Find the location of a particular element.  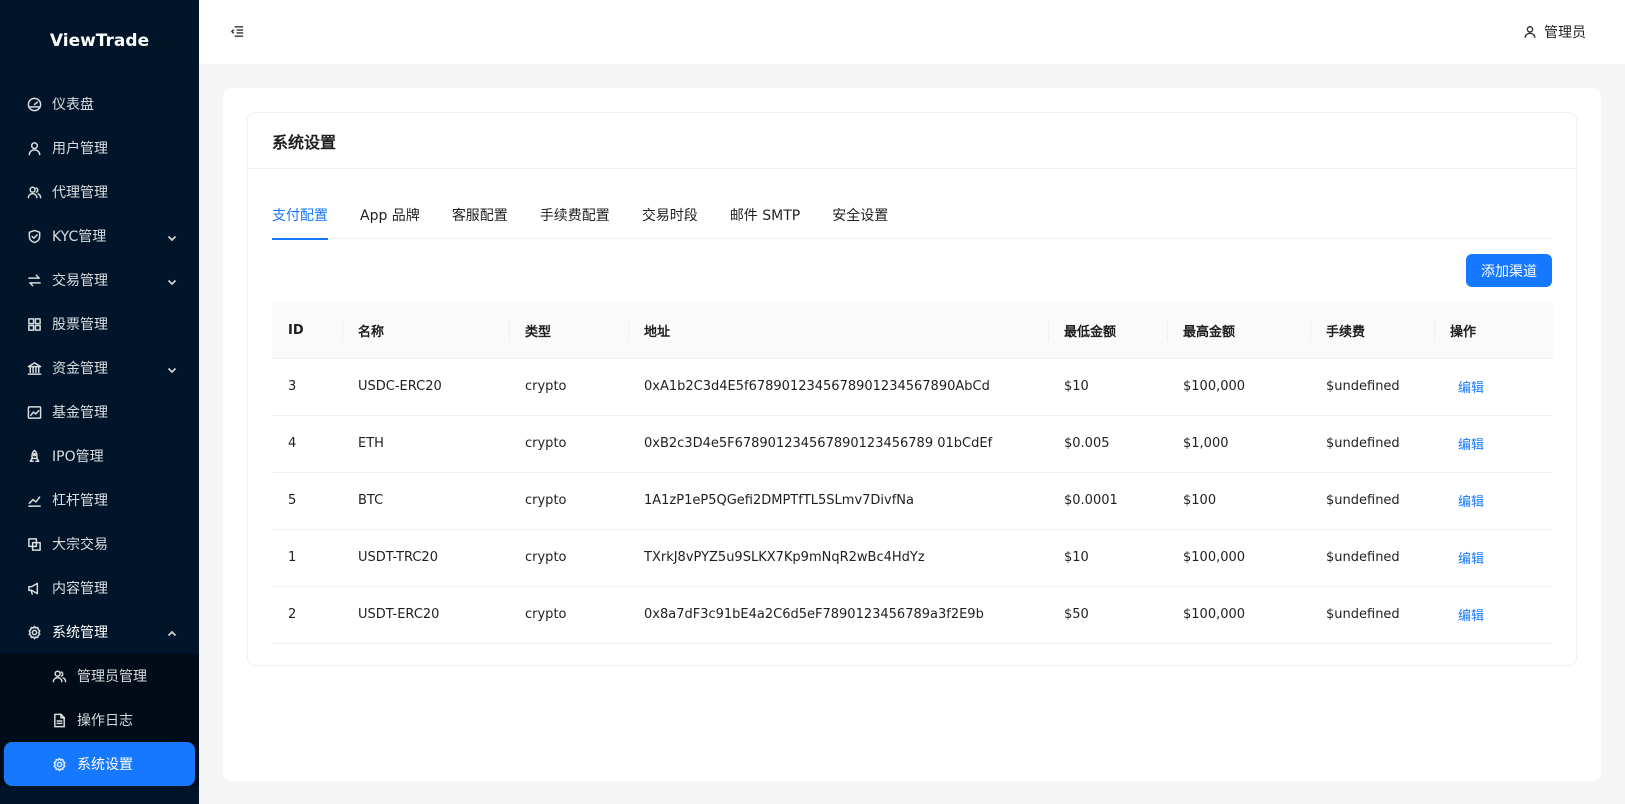

tab-payment-config: 支付配置 is located at coordinates (300, 217).